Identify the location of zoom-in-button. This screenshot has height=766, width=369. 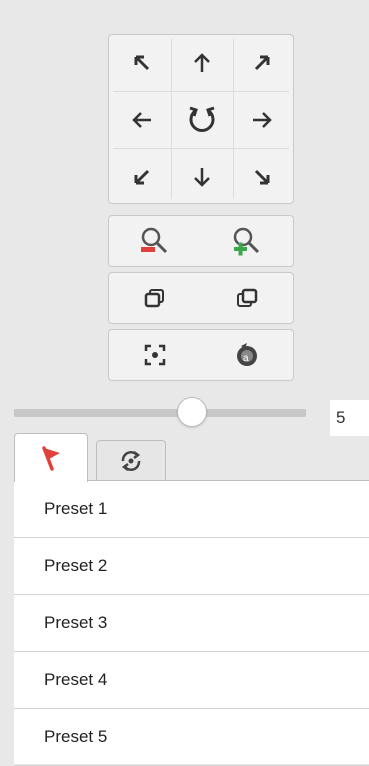
(247, 241).